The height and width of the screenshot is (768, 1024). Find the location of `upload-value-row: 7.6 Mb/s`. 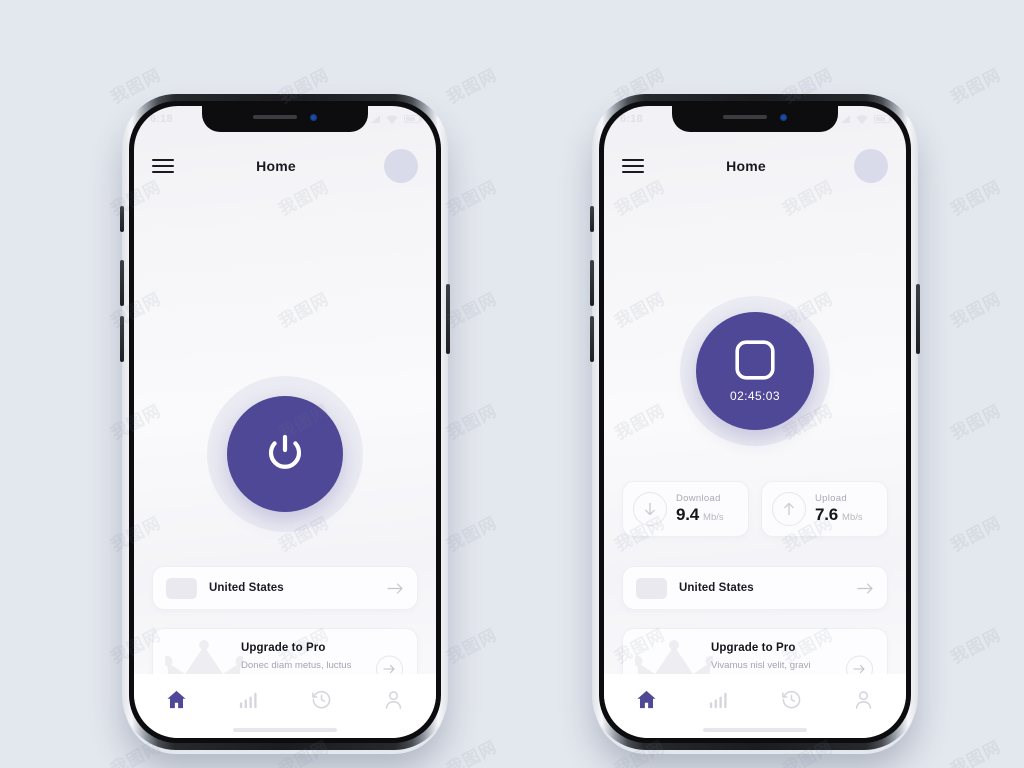

upload-value-row: 7.6 Mb/s is located at coordinates (839, 515).